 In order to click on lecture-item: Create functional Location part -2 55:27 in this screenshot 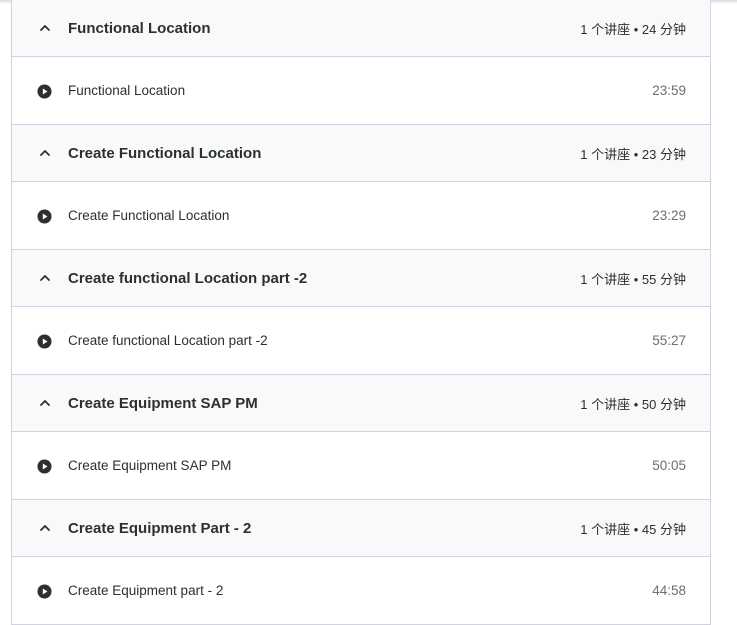, I will do `click(361, 341)`.